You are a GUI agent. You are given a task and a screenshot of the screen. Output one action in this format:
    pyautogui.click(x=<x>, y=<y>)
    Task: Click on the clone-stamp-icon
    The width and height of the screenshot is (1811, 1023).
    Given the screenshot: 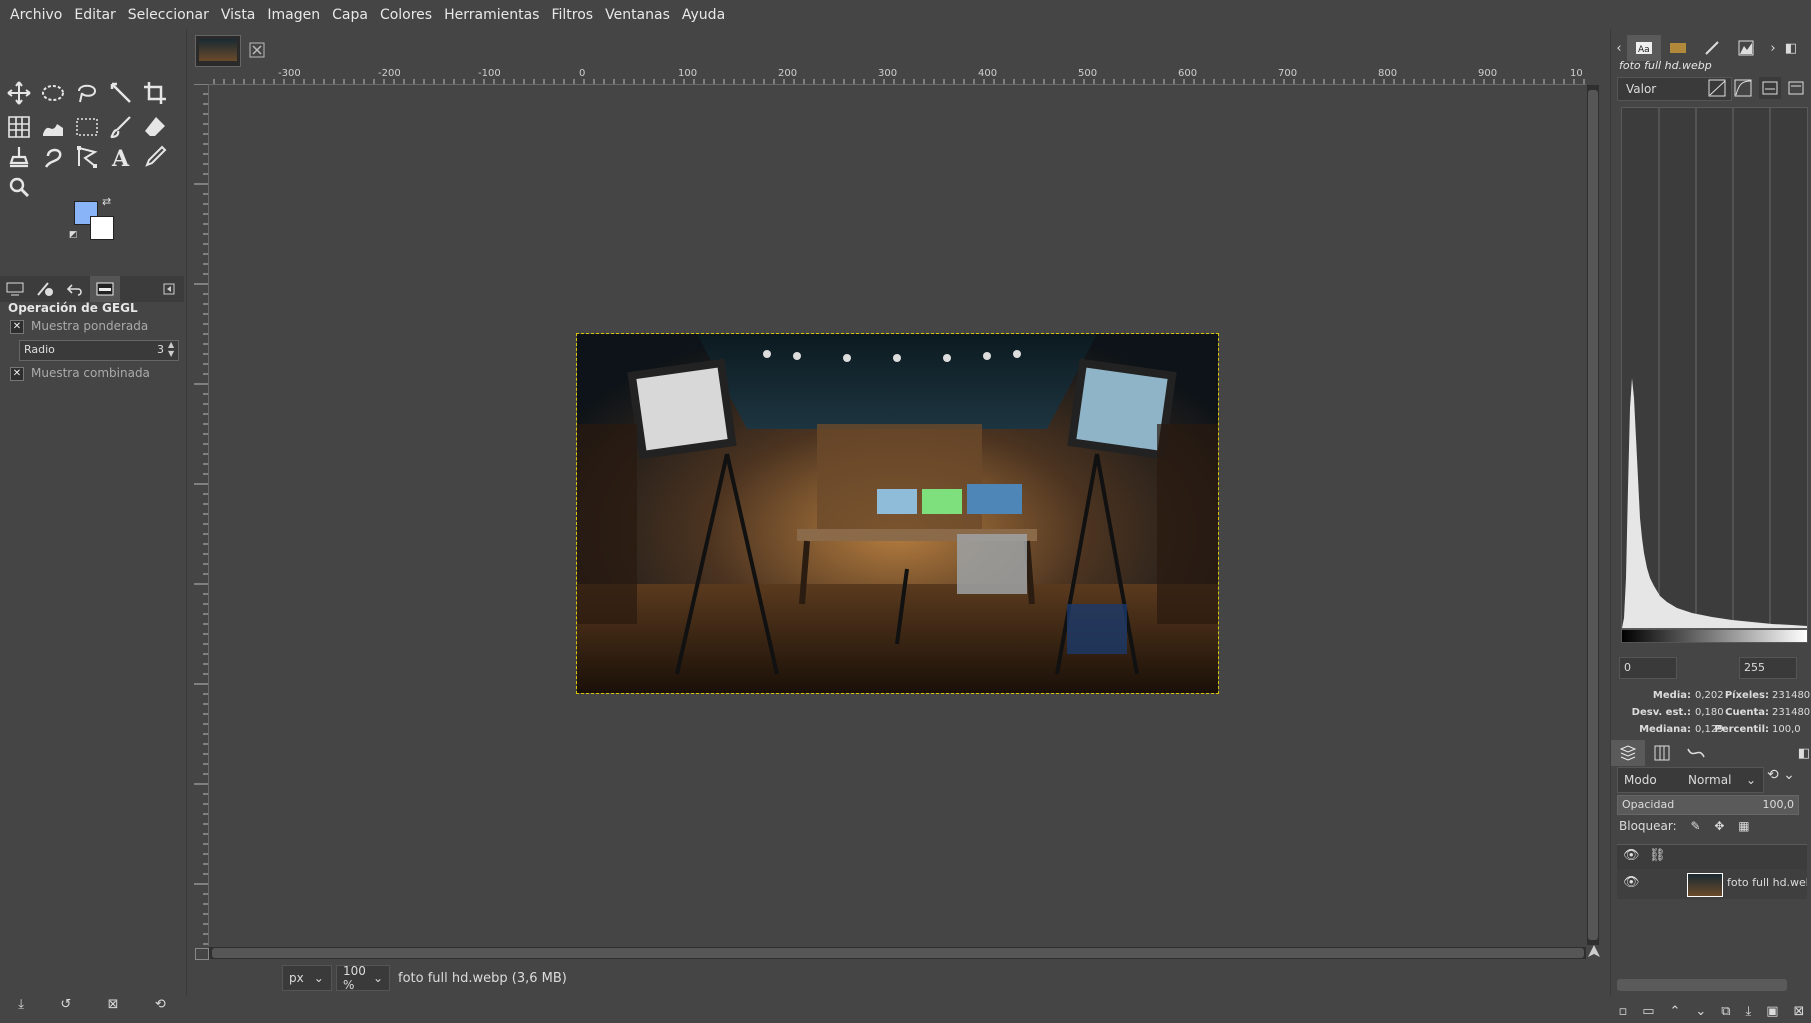 What is the action you would take?
    pyautogui.click(x=19, y=157)
    